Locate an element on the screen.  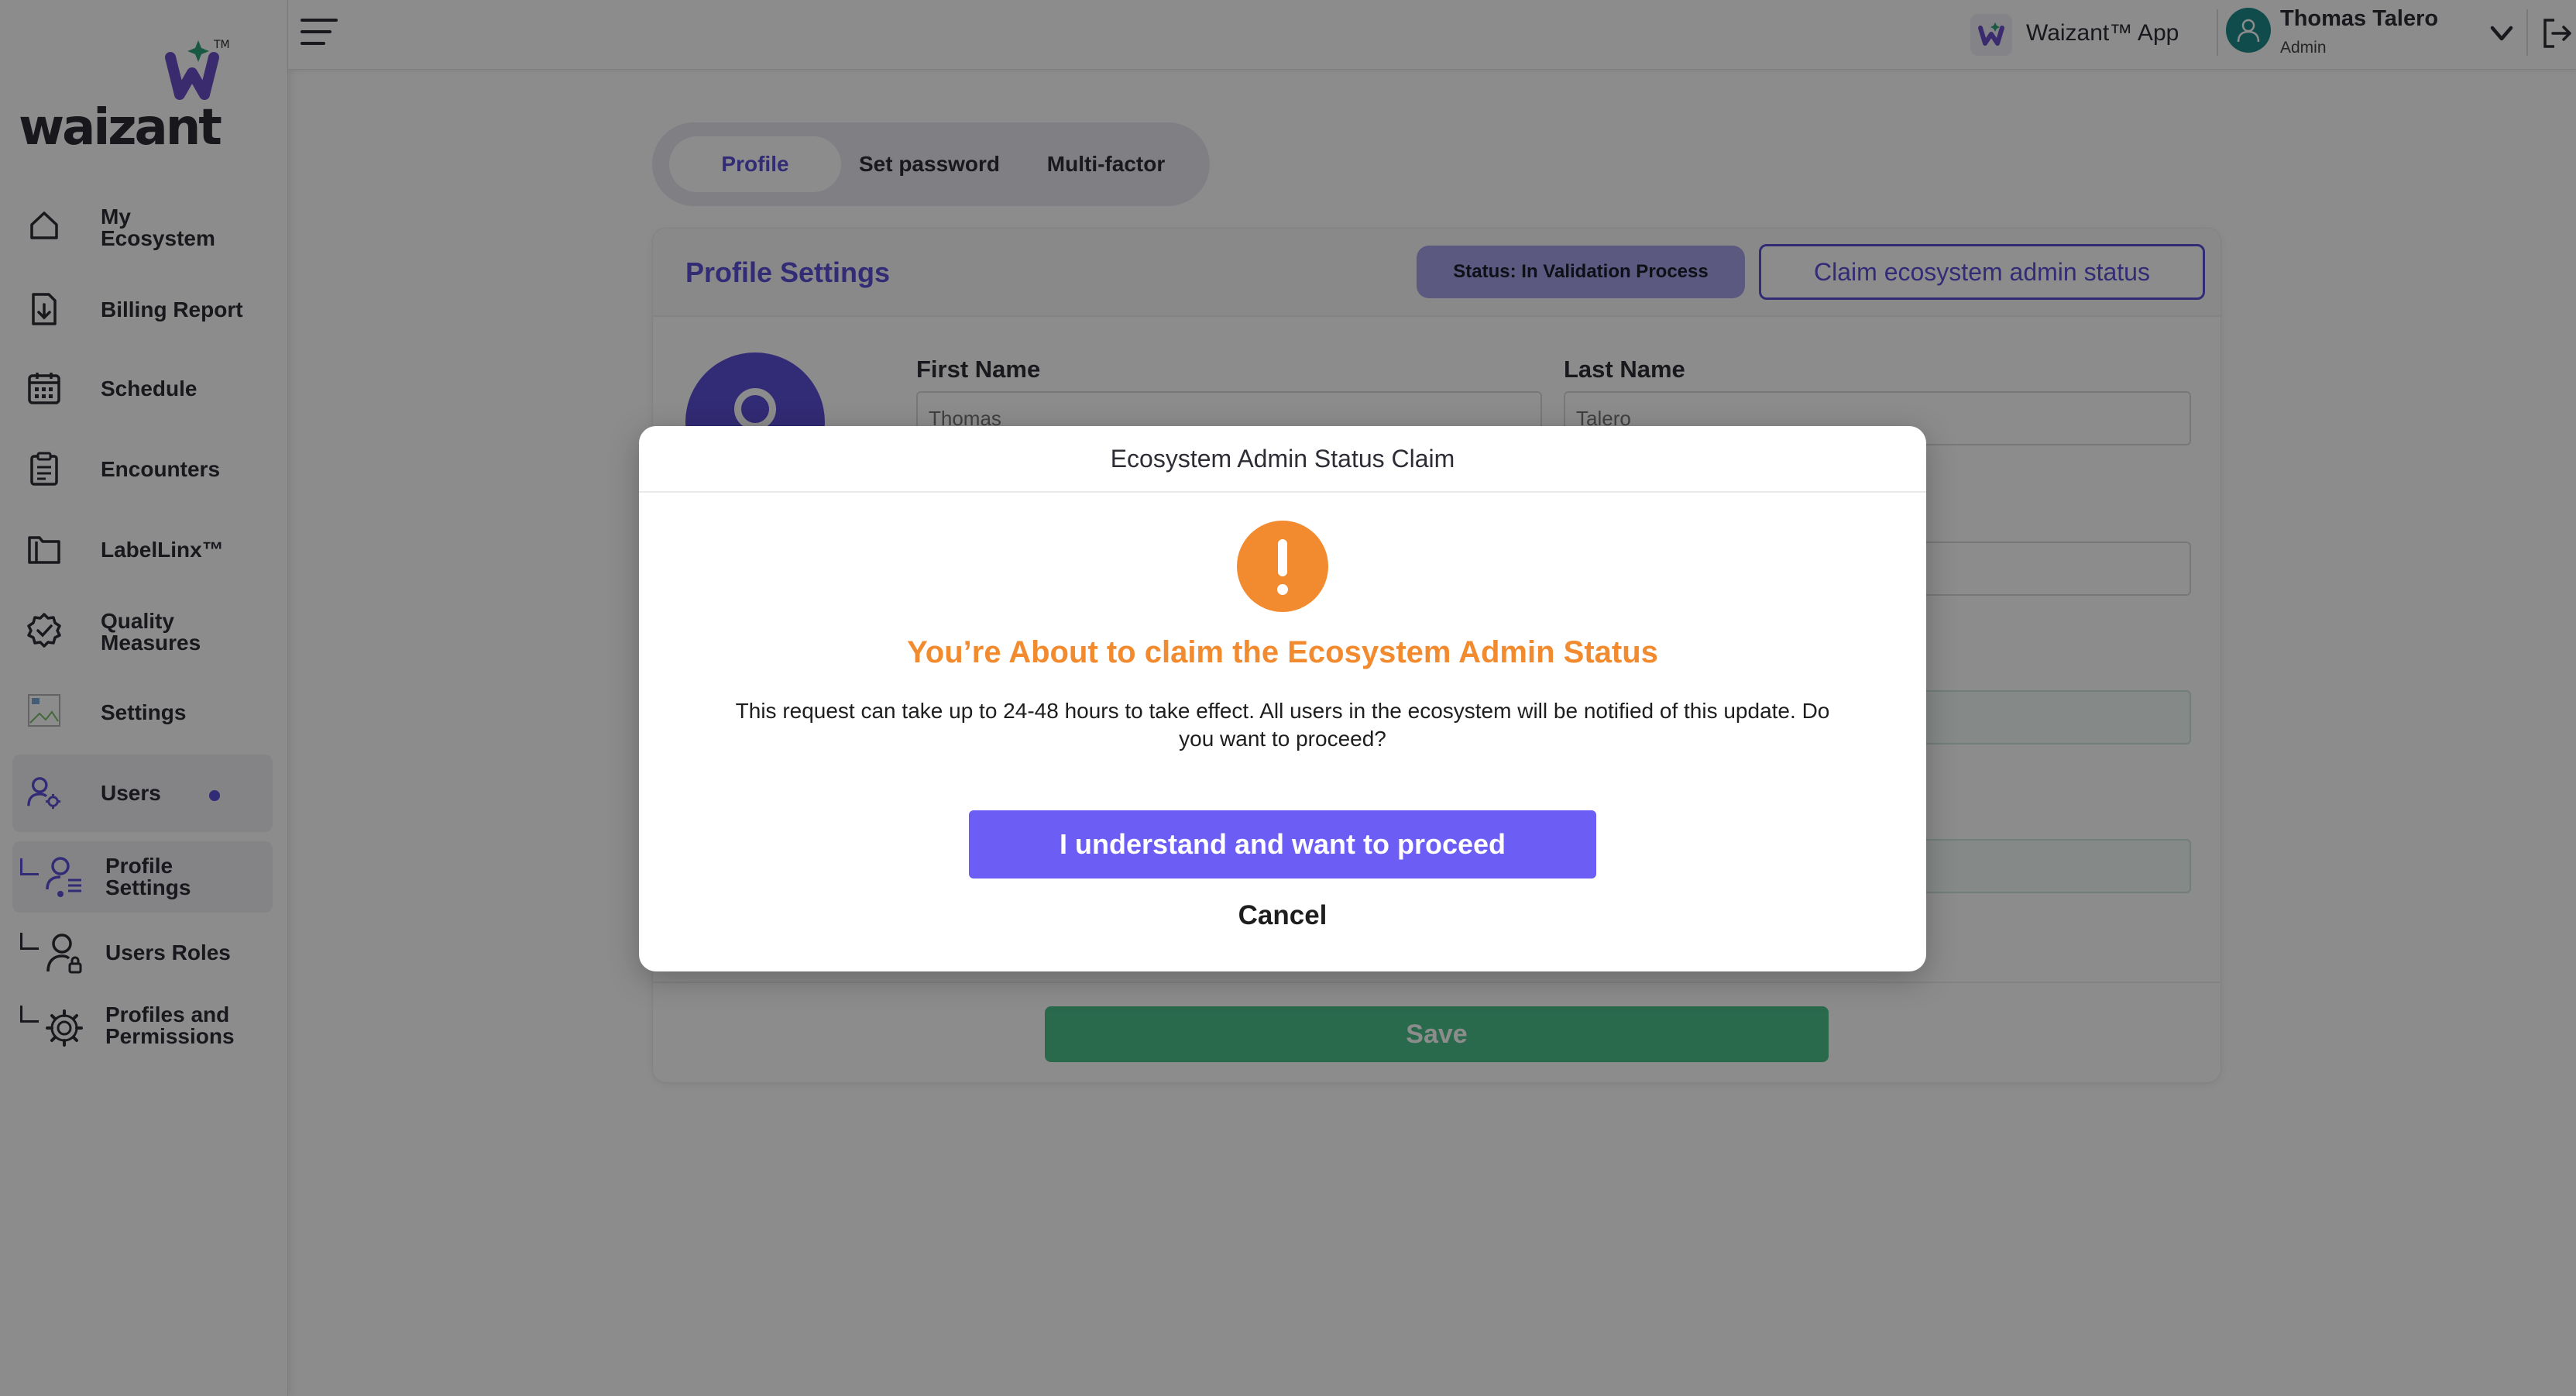
modal-title: Ecosystem Admin Status Claim is located at coordinates (1282, 459).